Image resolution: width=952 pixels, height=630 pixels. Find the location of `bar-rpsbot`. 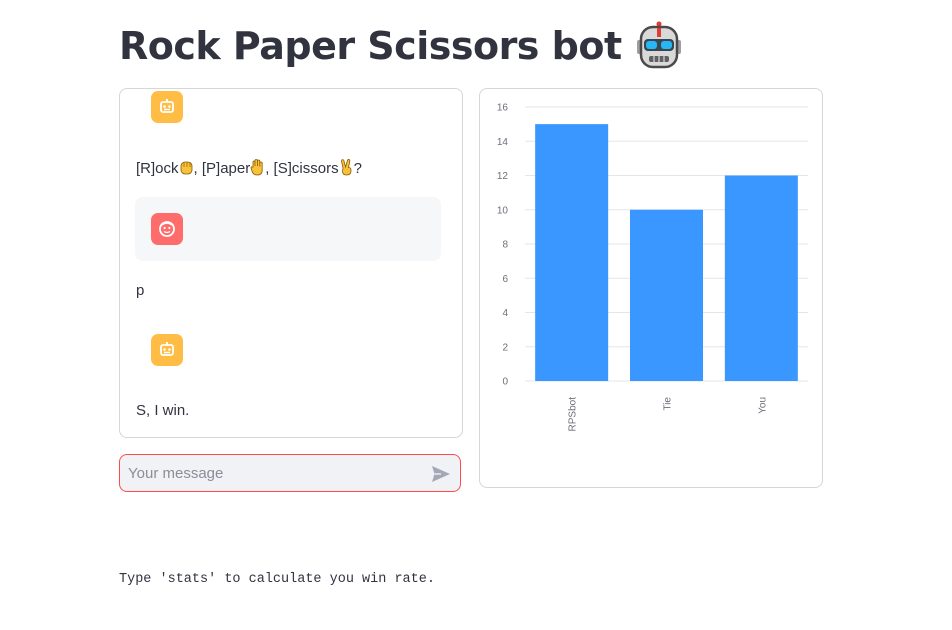

bar-rpsbot is located at coordinates (572, 252).